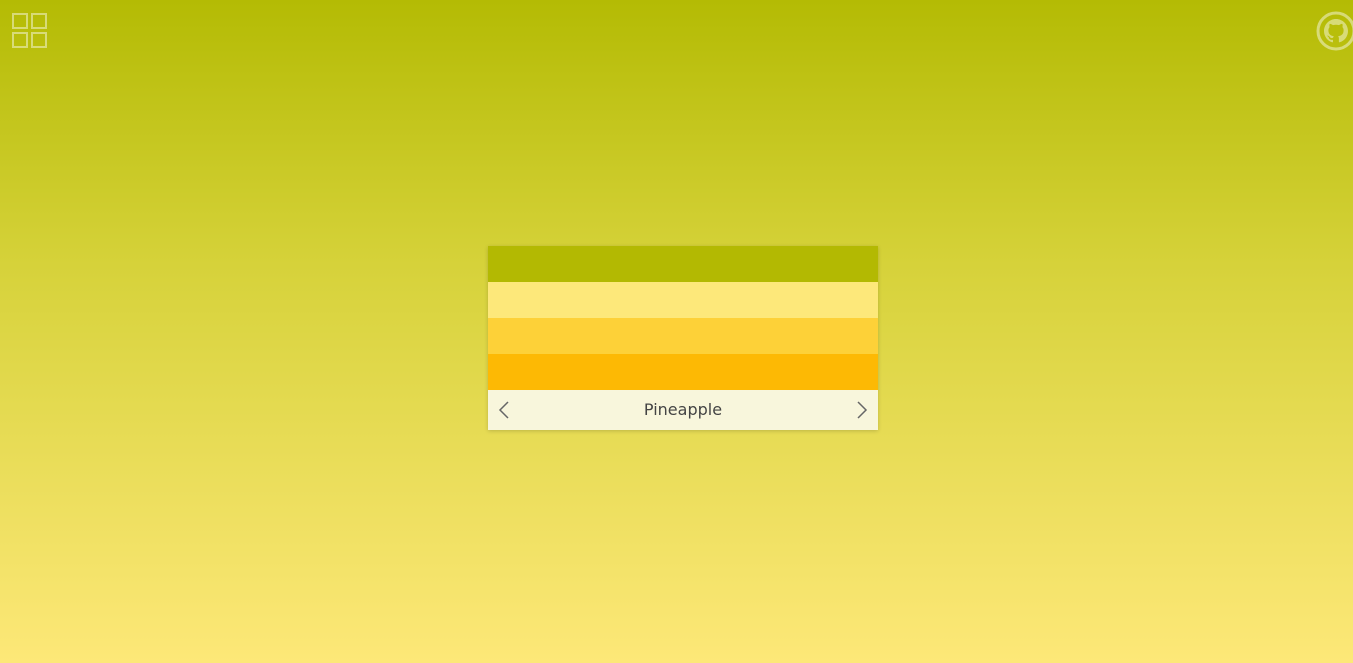 The height and width of the screenshot is (663, 1353). I want to click on chevron-right-icon, so click(862, 410).